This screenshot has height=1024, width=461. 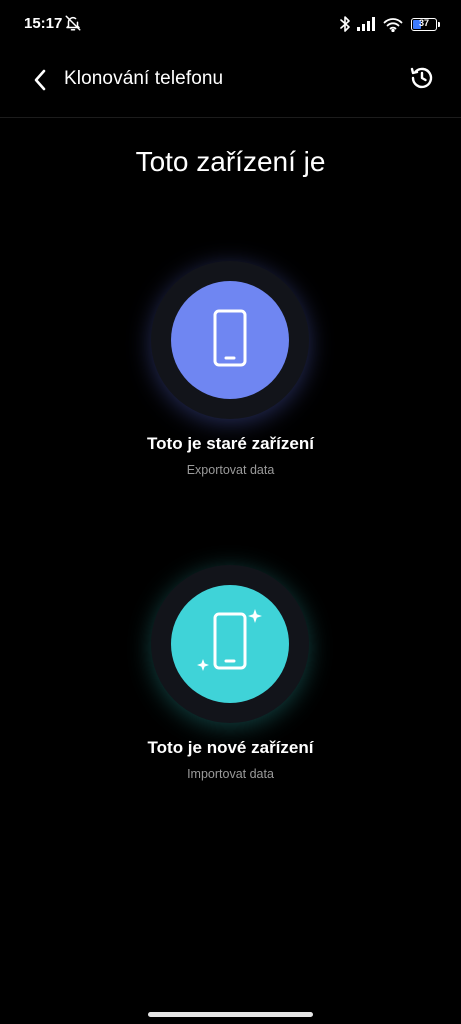 I want to click on bell-off-icon, so click(x=73, y=23).